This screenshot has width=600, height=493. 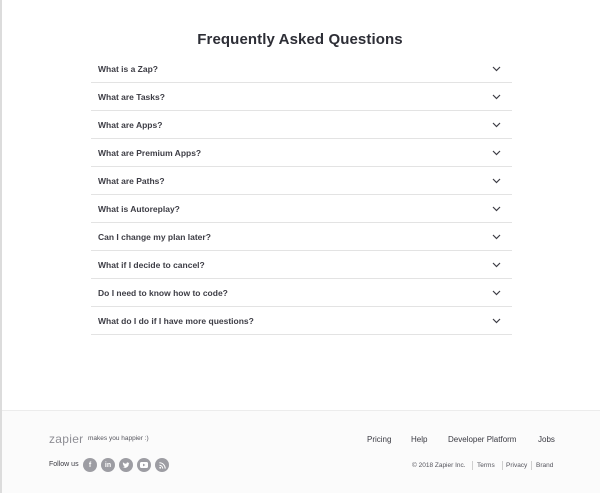 I want to click on twitter-icon, so click(x=126, y=465).